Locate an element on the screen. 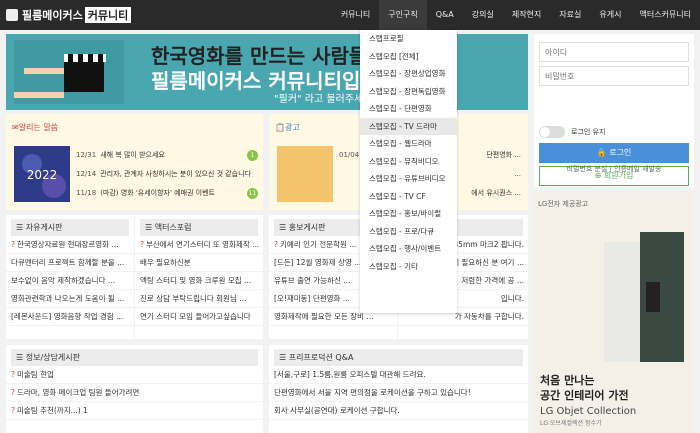 This screenshot has width=700, height=433. nav-qa: Q&A is located at coordinates (445, 15).